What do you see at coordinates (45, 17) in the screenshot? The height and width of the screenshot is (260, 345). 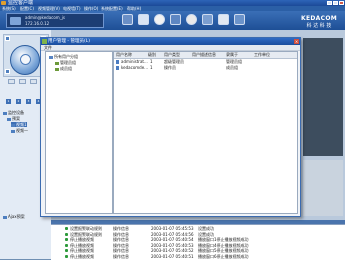 I see `user-name: admin@kedacom_js` at bounding box center [45, 17].